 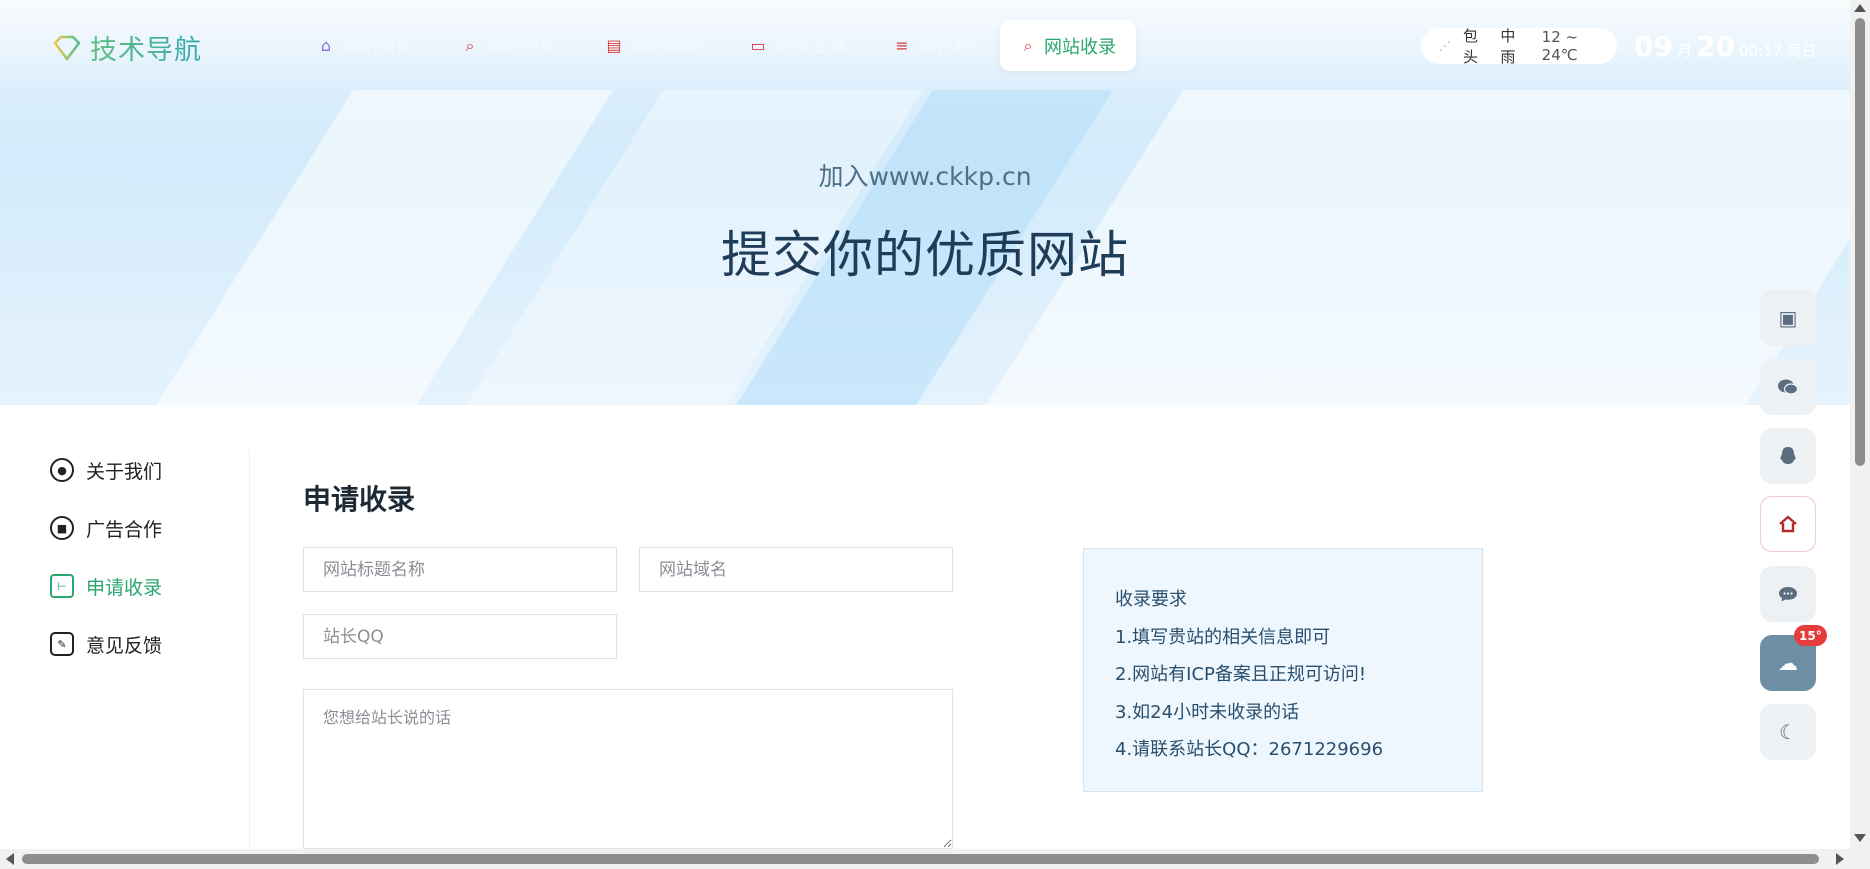 What do you see at coordinates (124, 529) in the screenshot?
I see `sidebar-item-label: 广告合作` at bounding box center [124, 529].